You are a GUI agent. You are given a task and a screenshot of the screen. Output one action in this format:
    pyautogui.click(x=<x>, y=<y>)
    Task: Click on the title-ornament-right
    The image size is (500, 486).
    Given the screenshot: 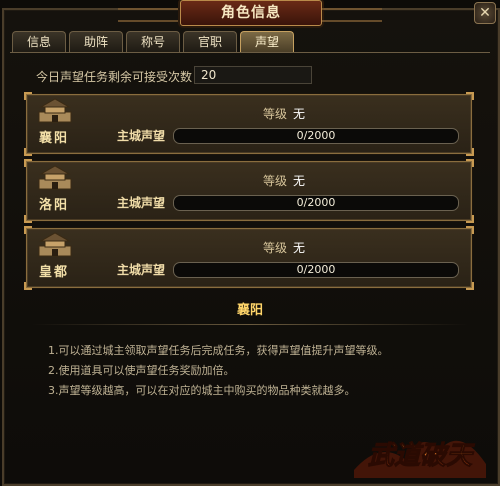 What is the action you would take?
    pyautogui.click(x=352, y=15)
    